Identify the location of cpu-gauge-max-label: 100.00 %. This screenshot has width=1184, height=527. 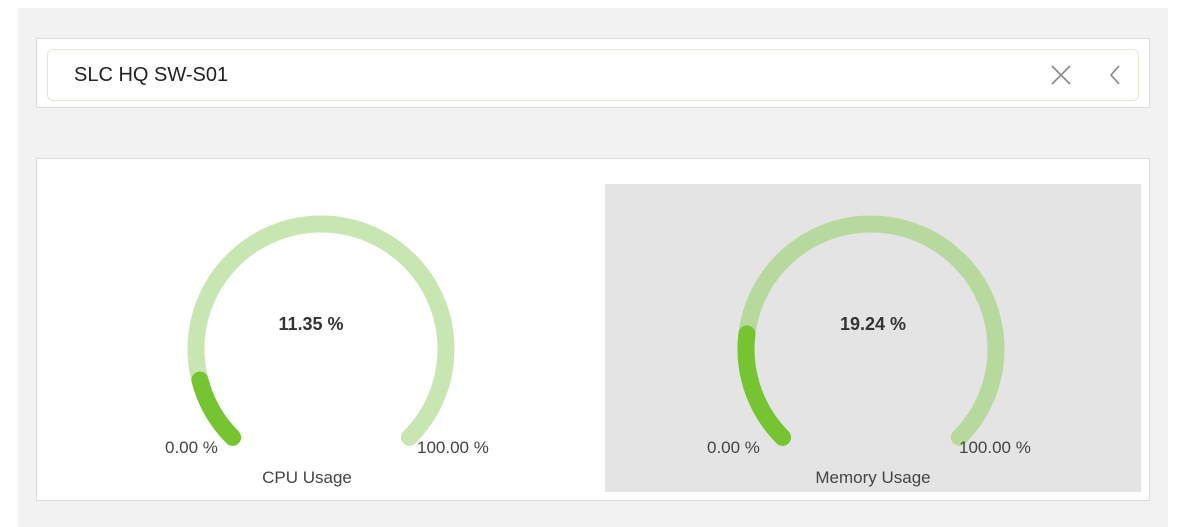
(453, 447).